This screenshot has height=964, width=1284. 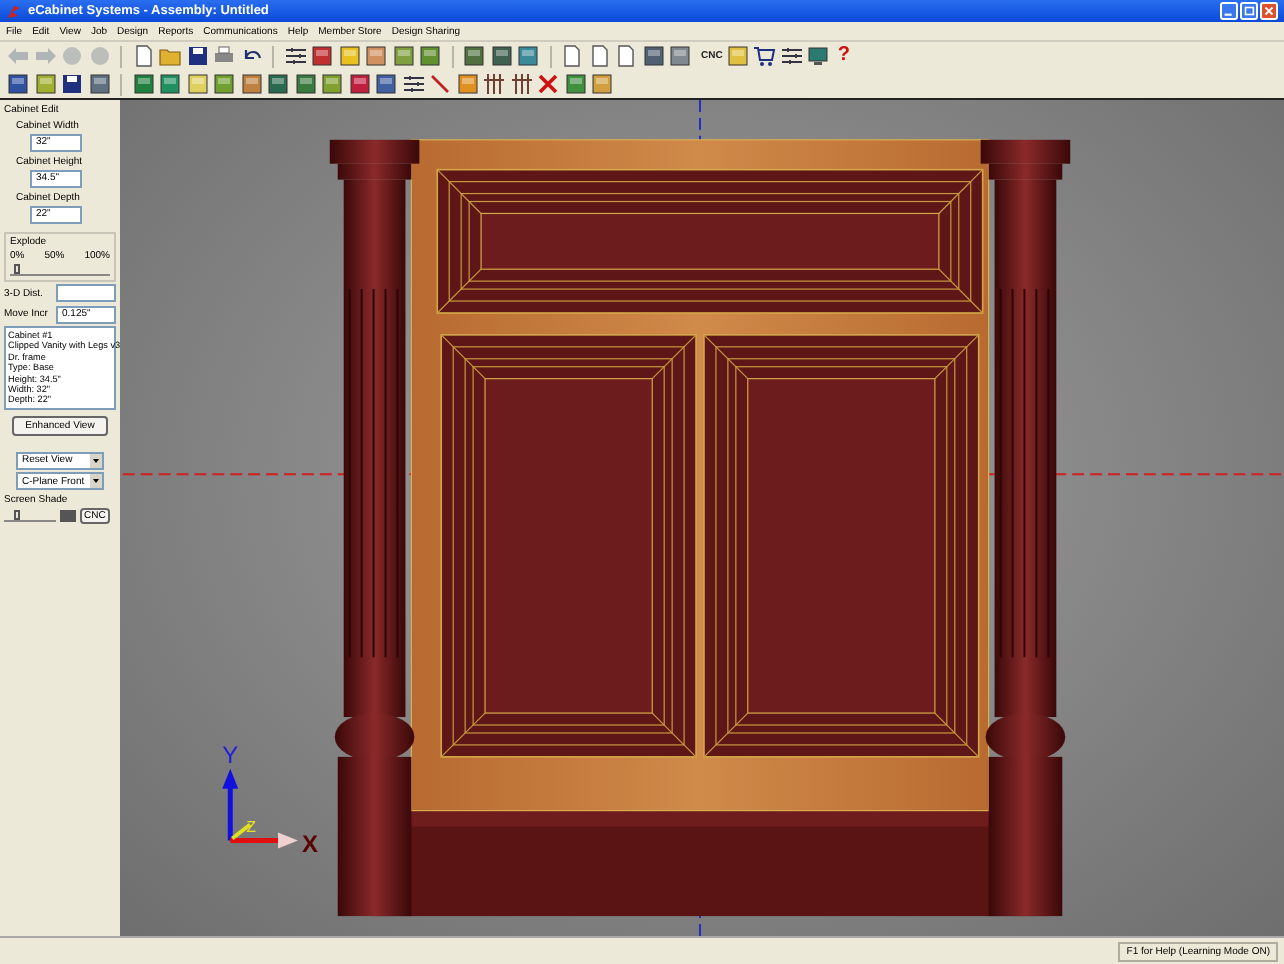 I want to click on x-axis-arrow, so click(x=264, y=840).